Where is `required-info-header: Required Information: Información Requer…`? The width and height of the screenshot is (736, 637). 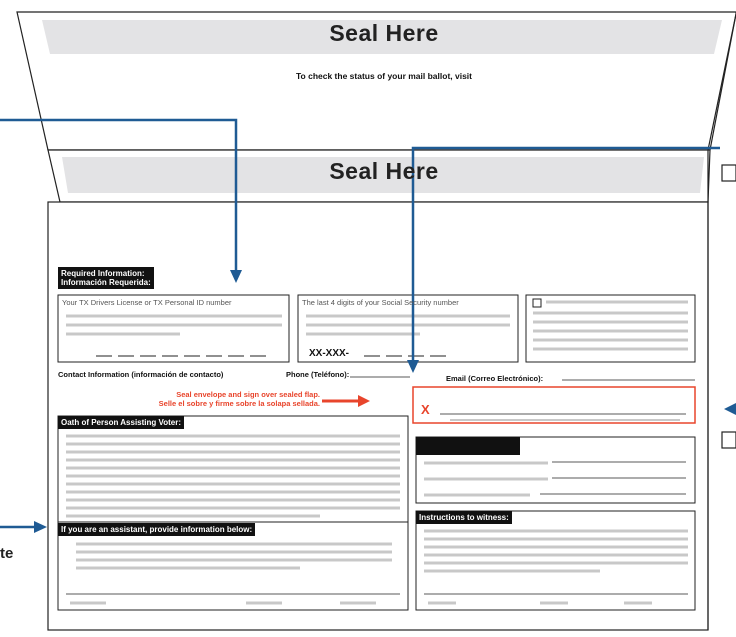 required-info-header: Required Information: Información Requer… is located at coordinates (106, 278).